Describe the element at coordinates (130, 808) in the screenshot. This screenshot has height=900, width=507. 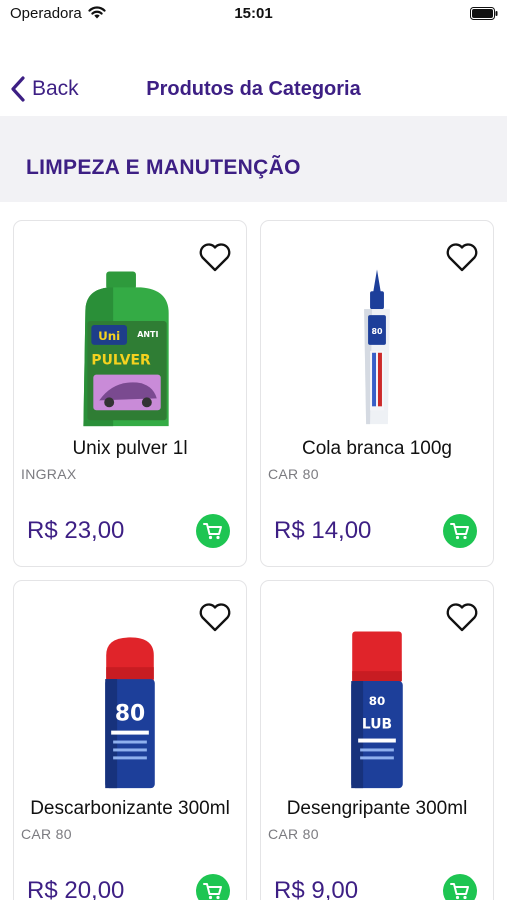
I see `product-name: Descarbonizante 300ml` at that location.